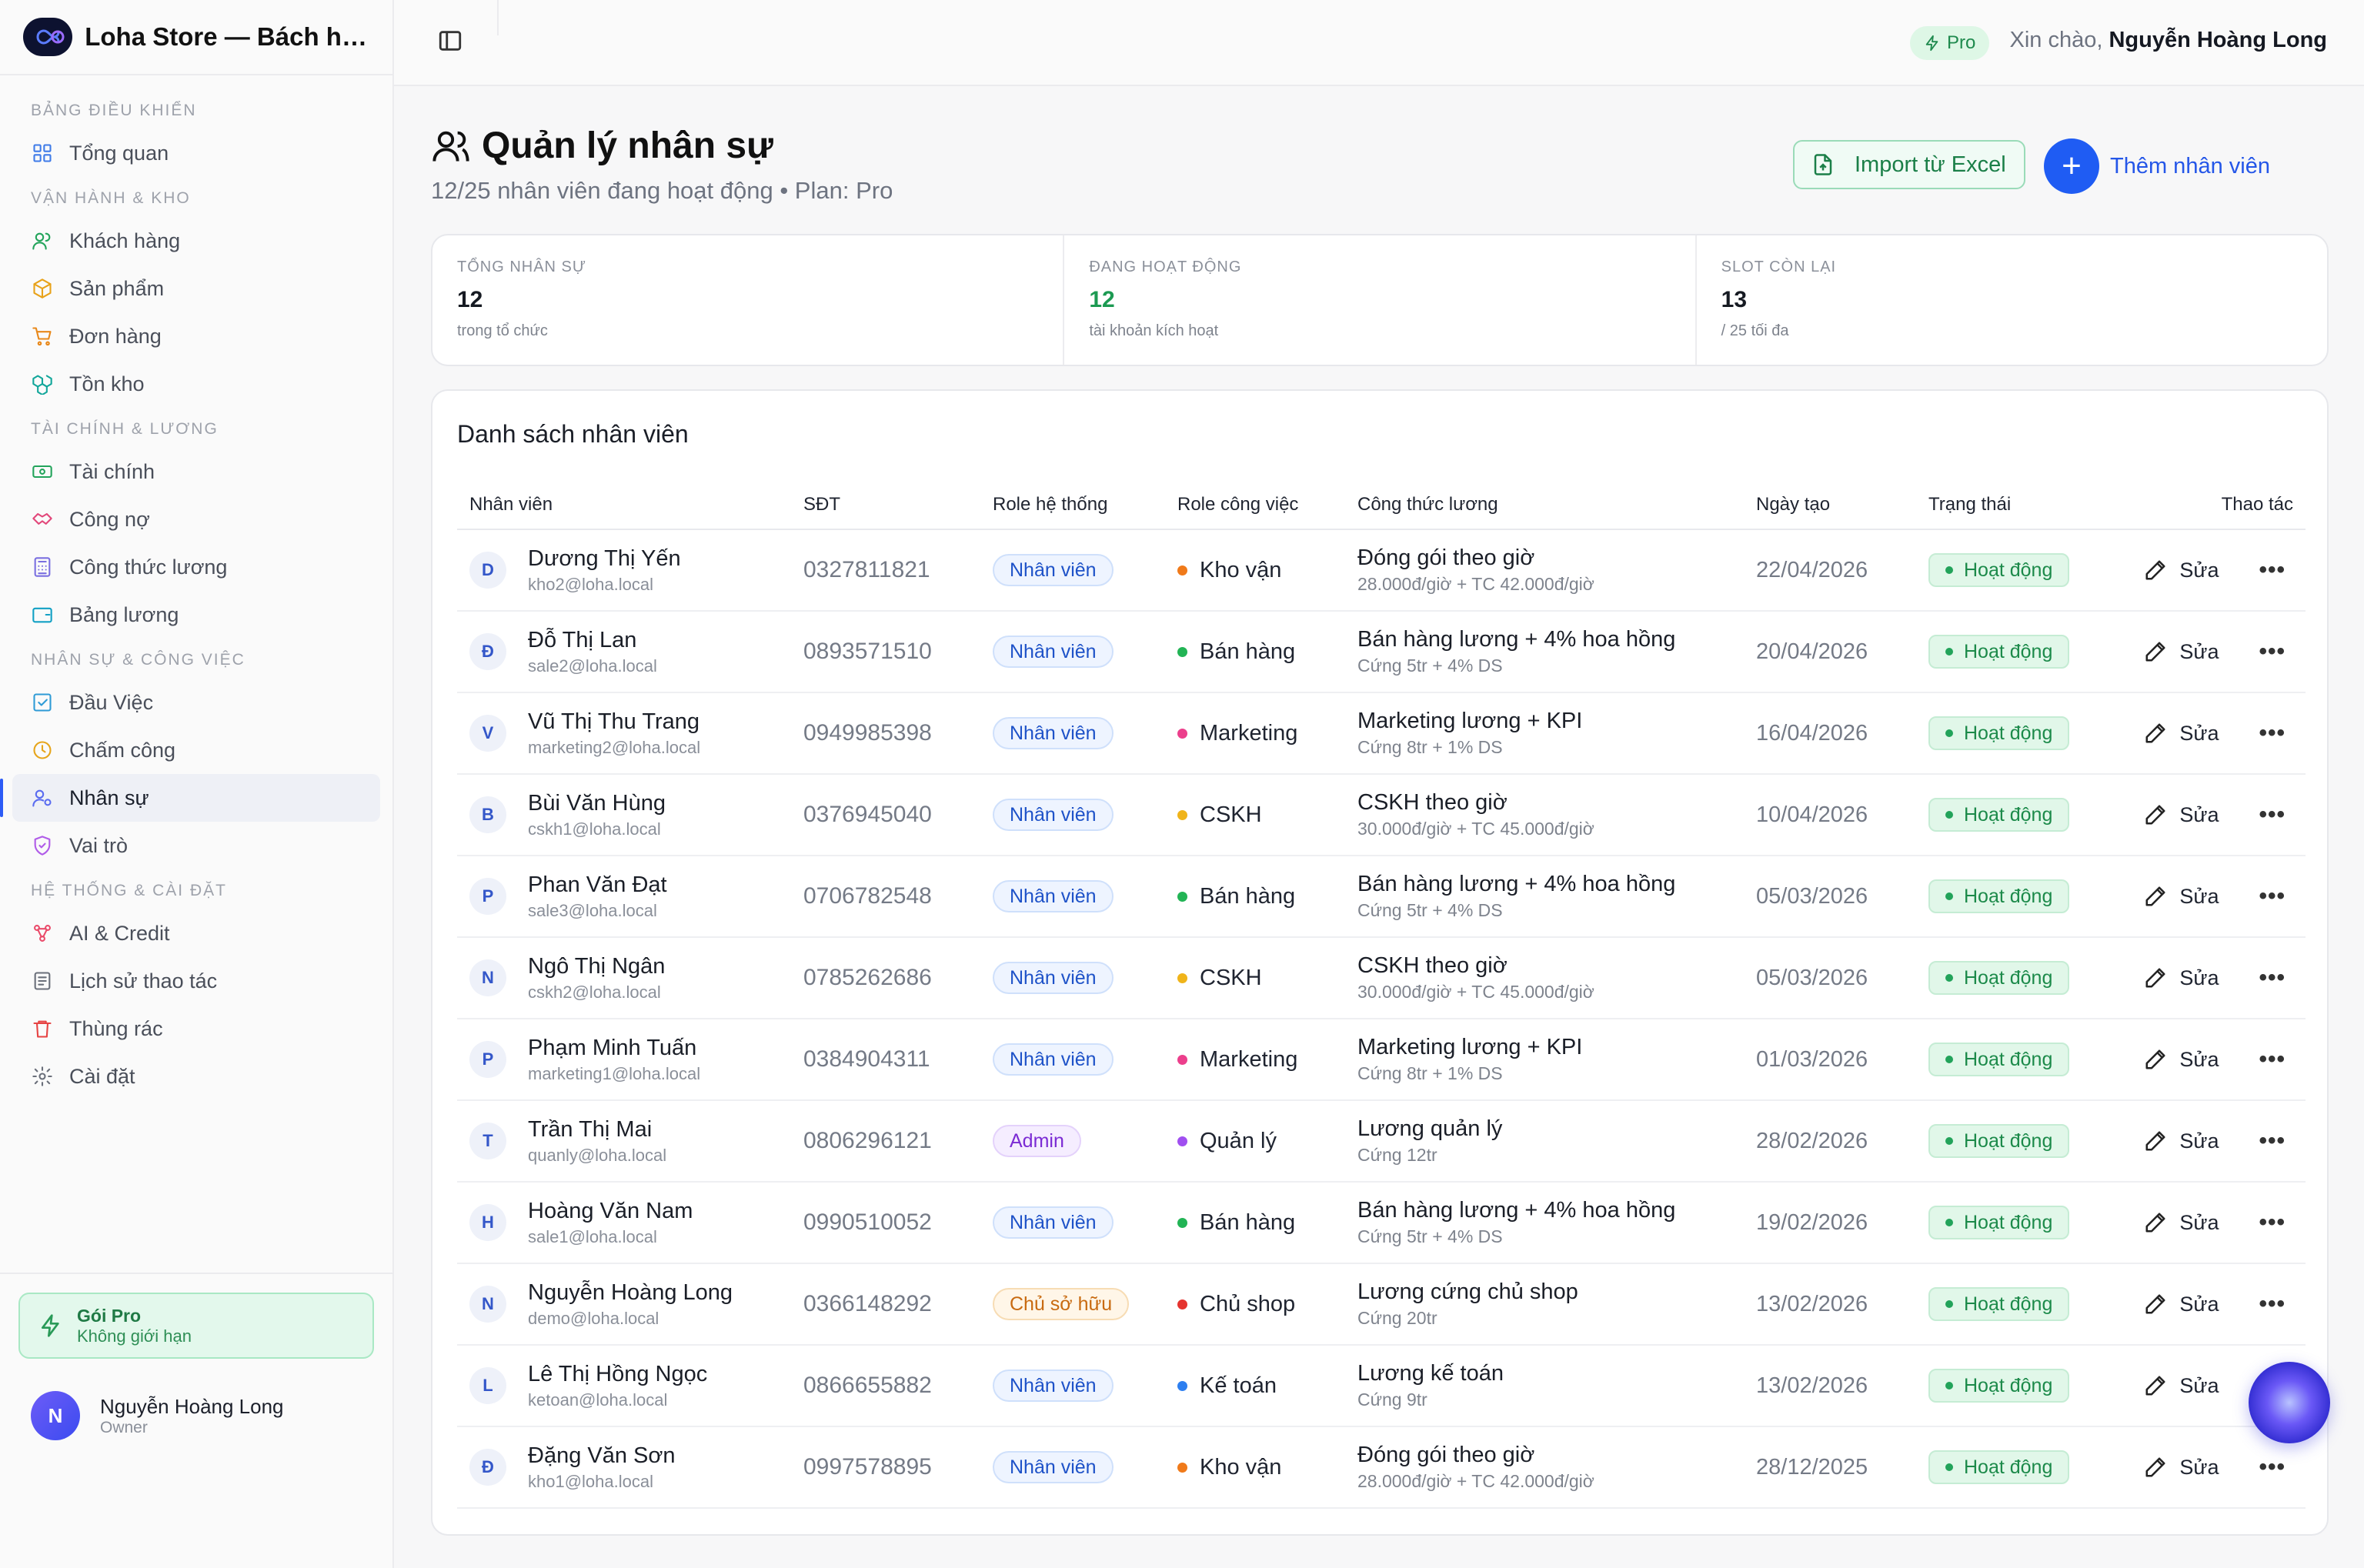  What do you see at coordinates (614, 1048) in the screenshot?
I see `employee-name: Phạm Minh Tuấn` at bounding box center [614, 1048].